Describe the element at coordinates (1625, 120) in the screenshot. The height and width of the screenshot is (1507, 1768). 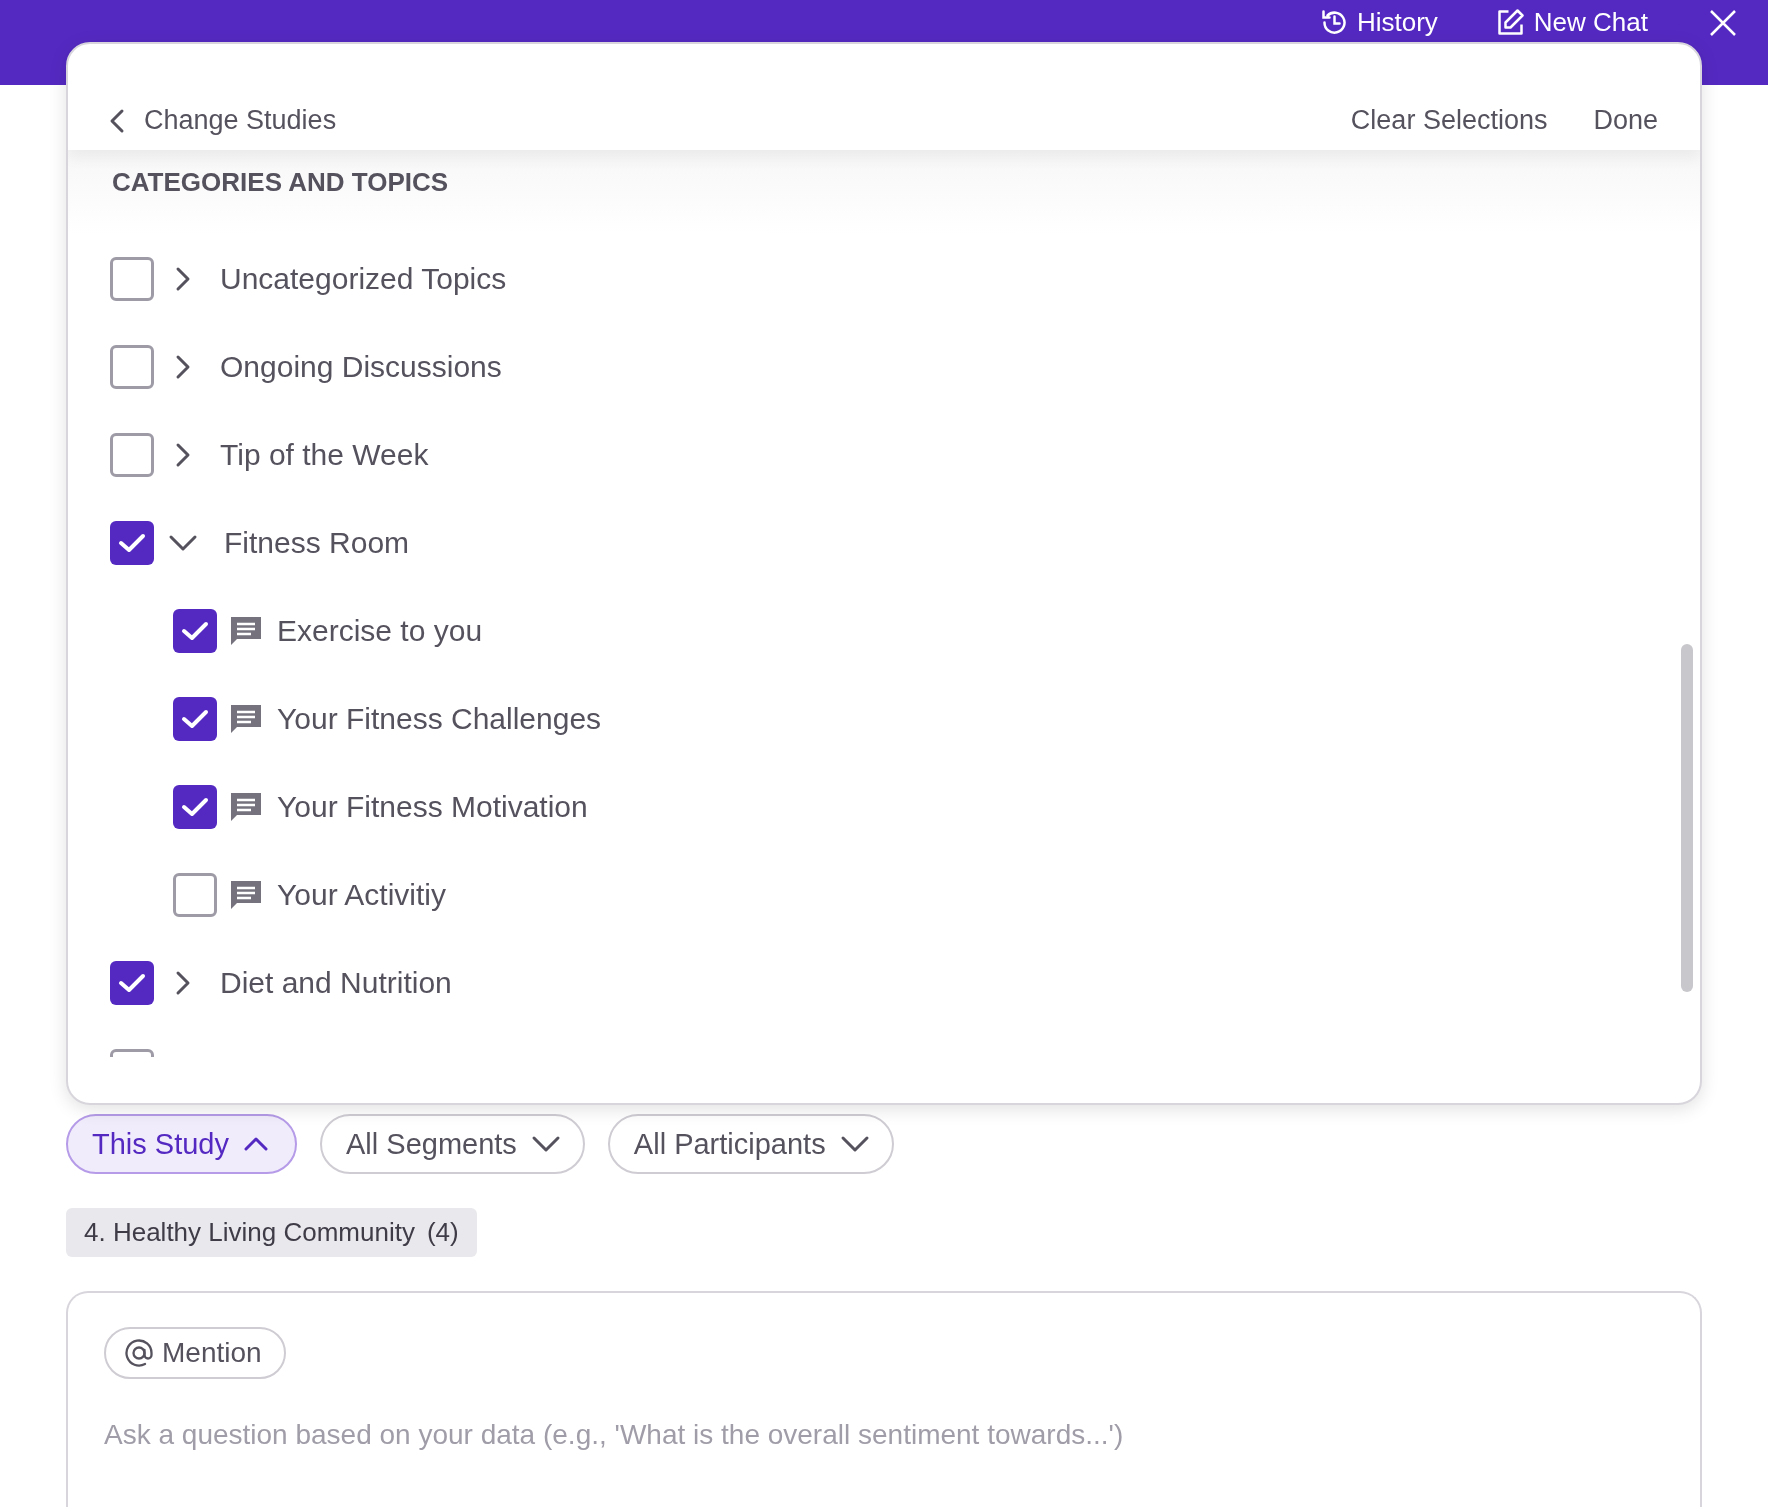
I see `header-action: Done` at that location.